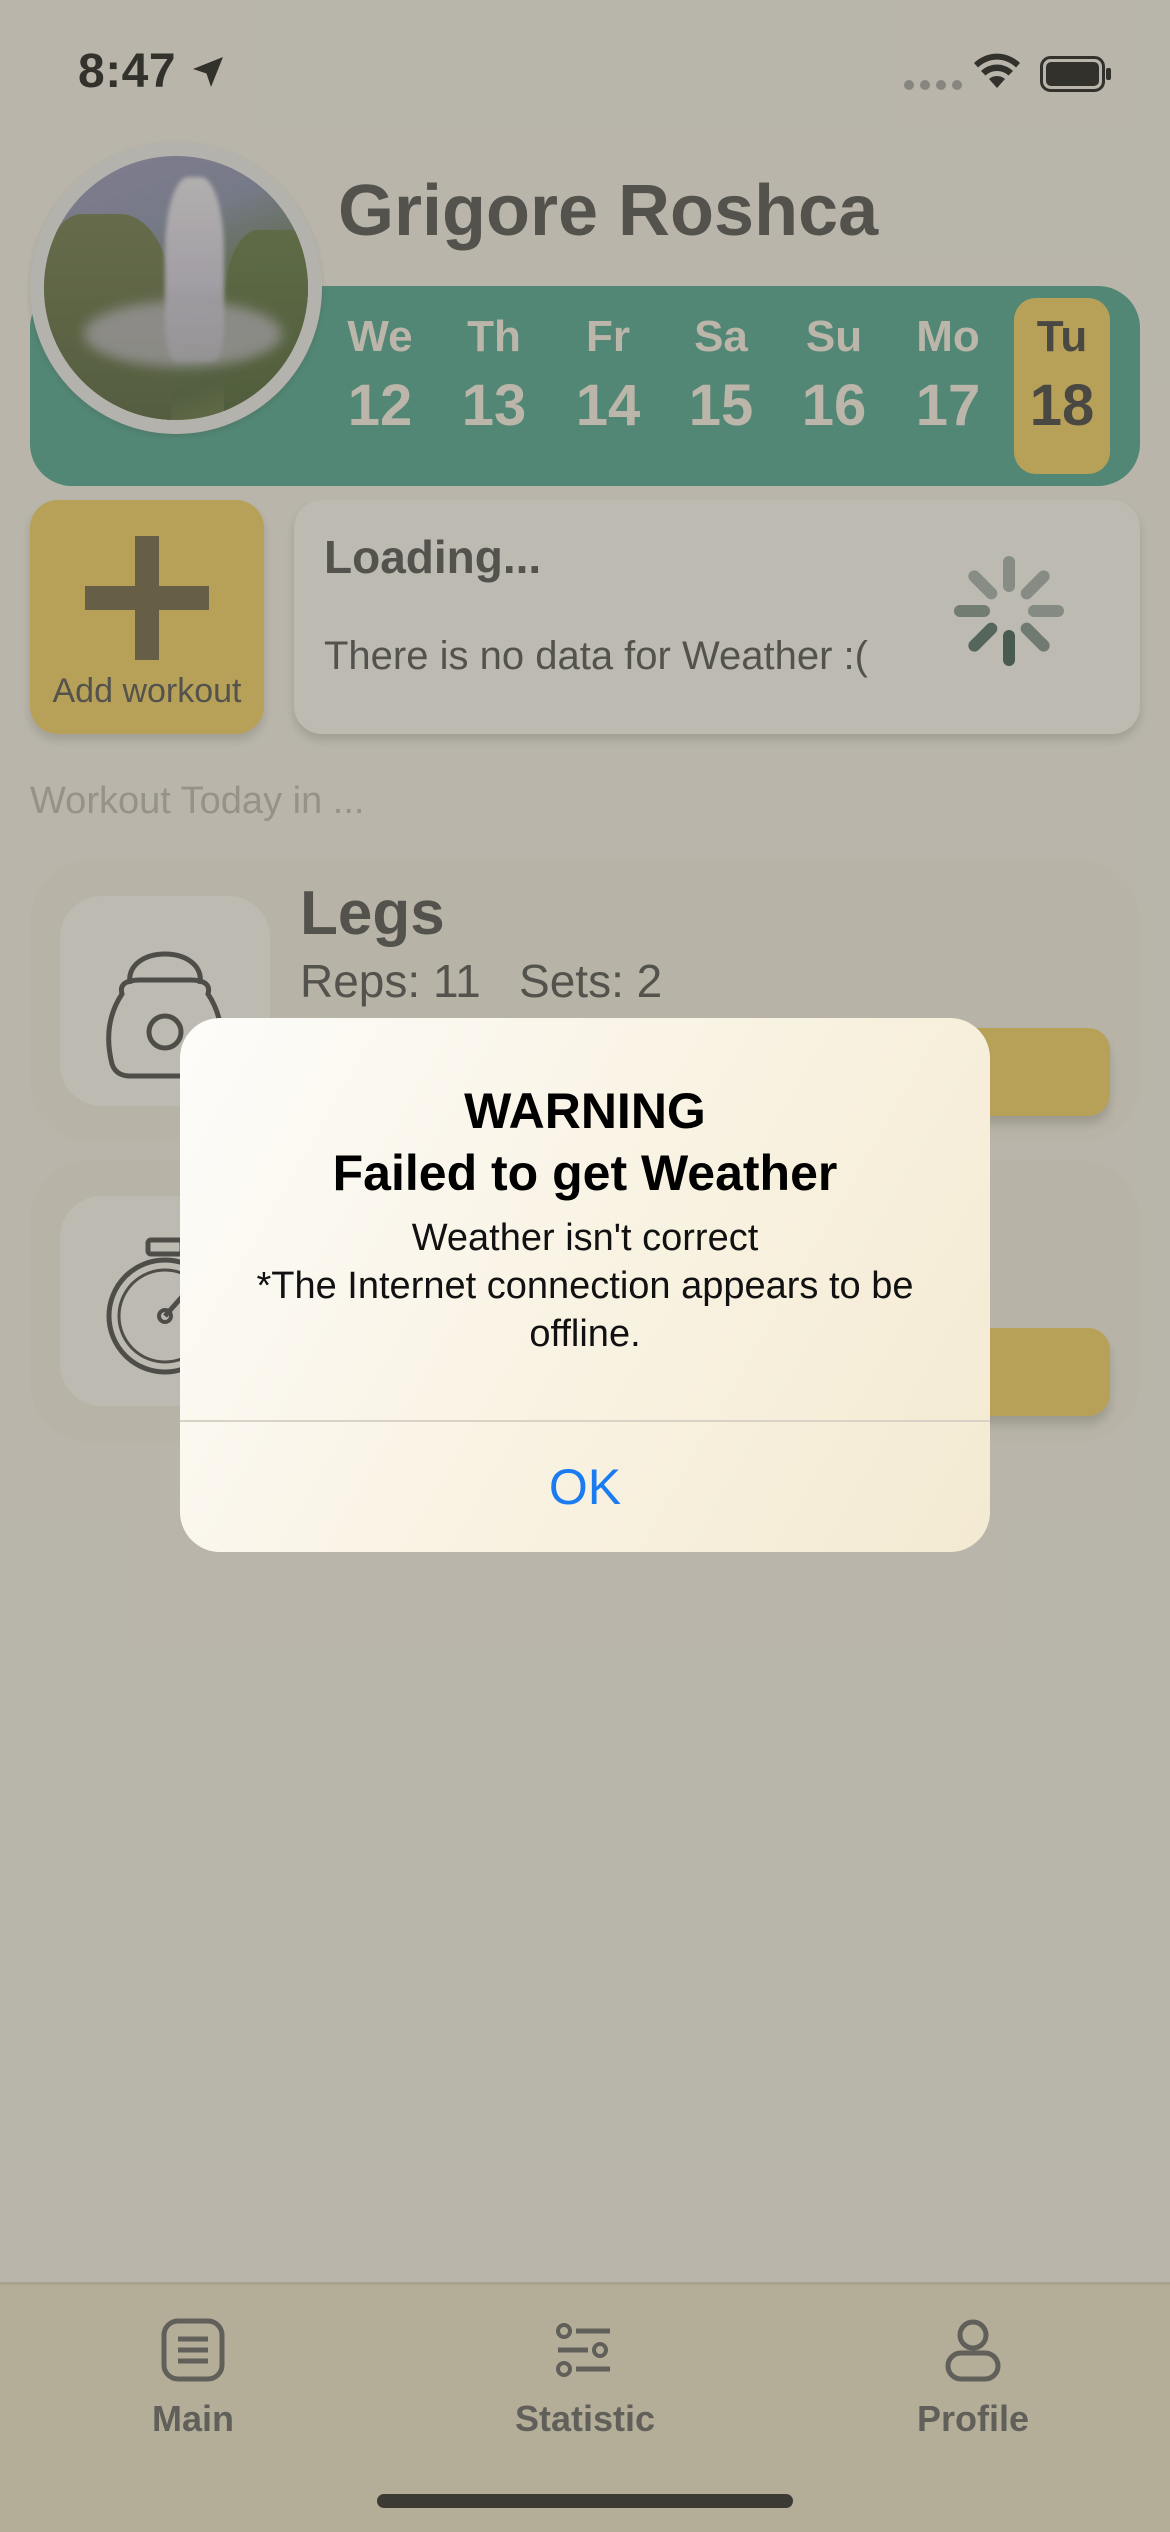  I want to click on alert-ok-button: OK, so click(585, 1487).